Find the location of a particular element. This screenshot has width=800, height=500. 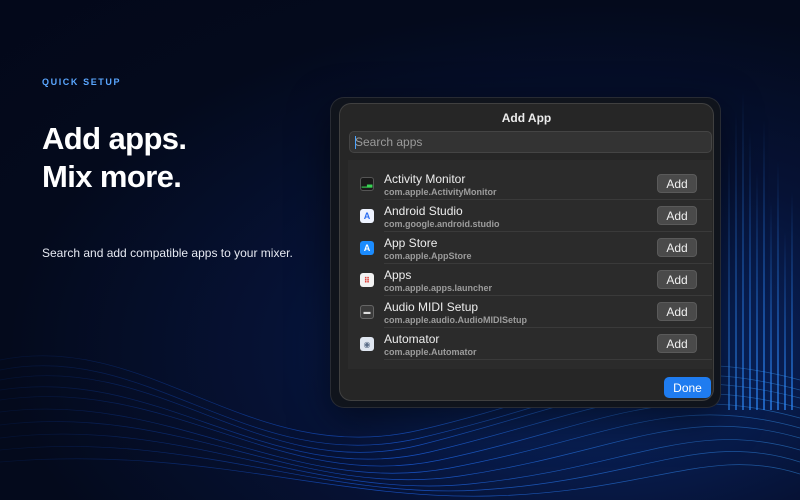

activity-monitor-icon: ▁▃ is located at coordinates (367, 184).